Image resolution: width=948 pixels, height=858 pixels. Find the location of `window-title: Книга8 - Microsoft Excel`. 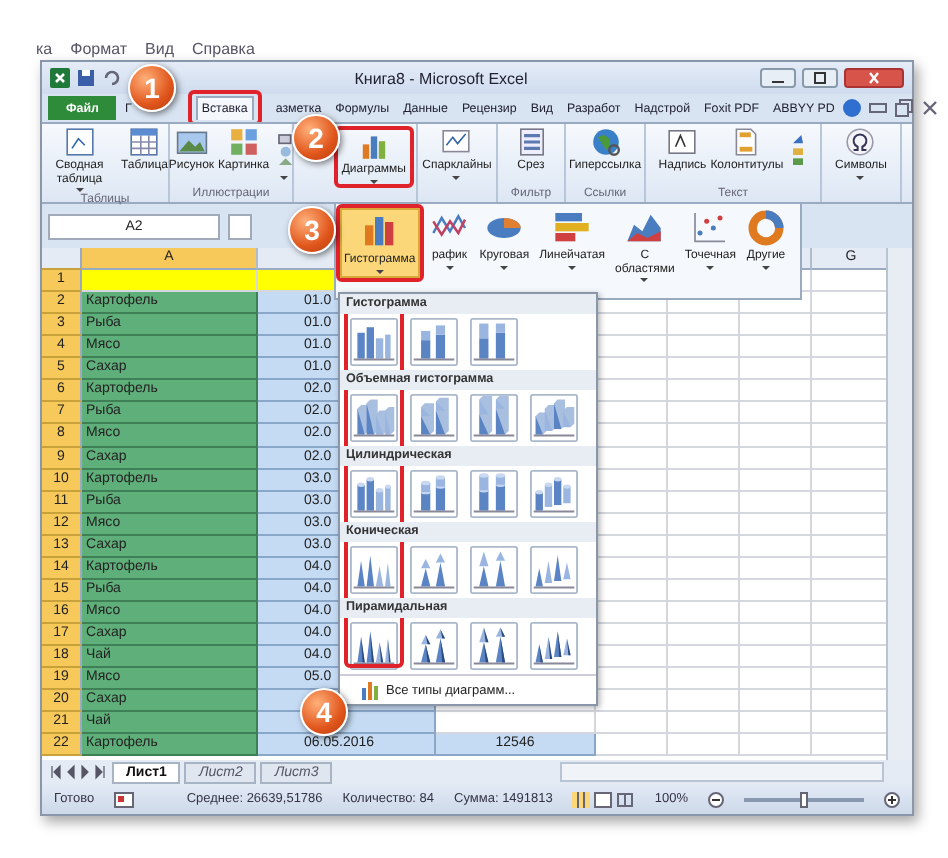

window-title: Книга8 - Microsoft Excel is located at coordinates (441, 78).